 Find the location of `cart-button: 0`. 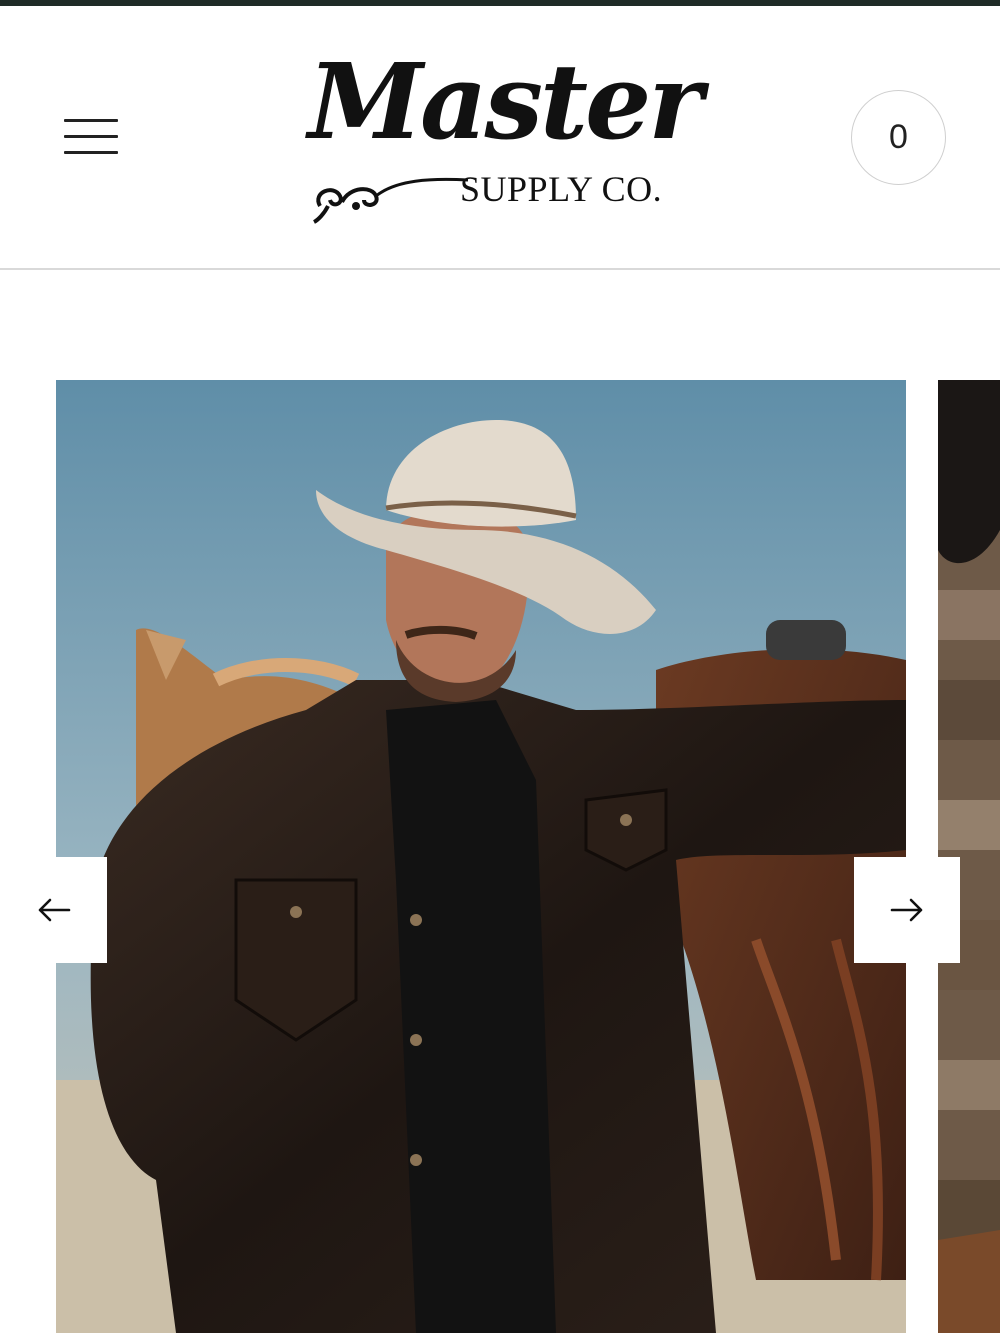

cart-button: 0 is located at coordinates (898, 137).